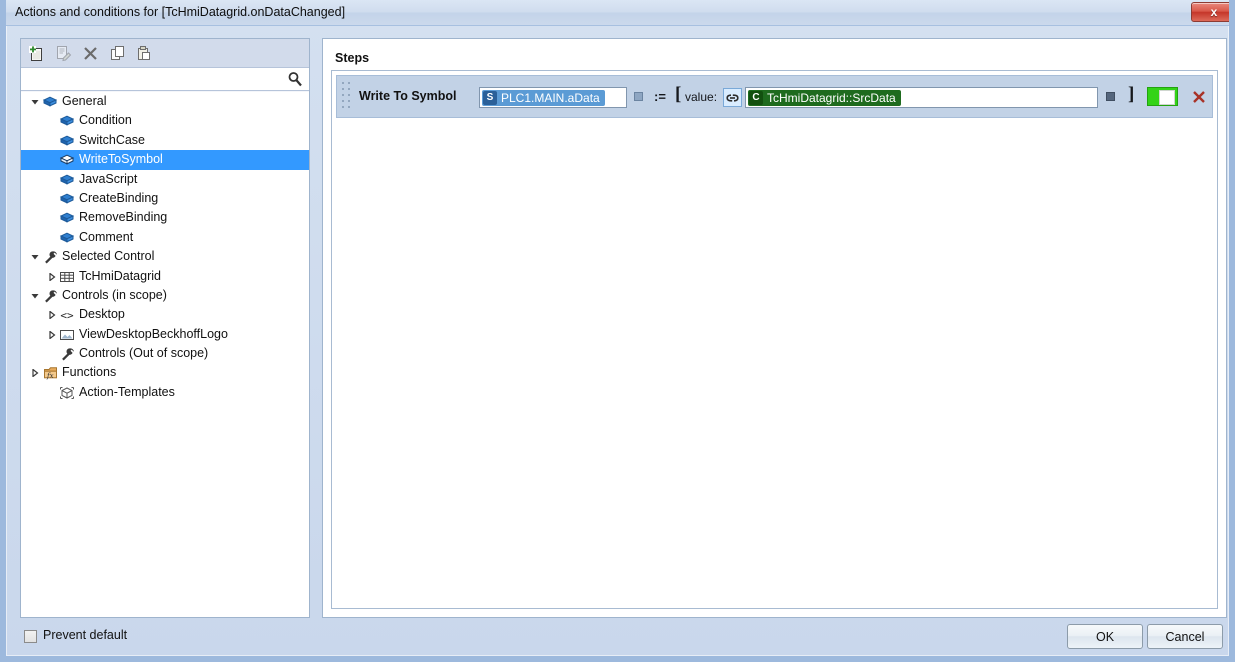 The image size is (1235, 662). I want to click on new-action-icon, so click(36, 53).